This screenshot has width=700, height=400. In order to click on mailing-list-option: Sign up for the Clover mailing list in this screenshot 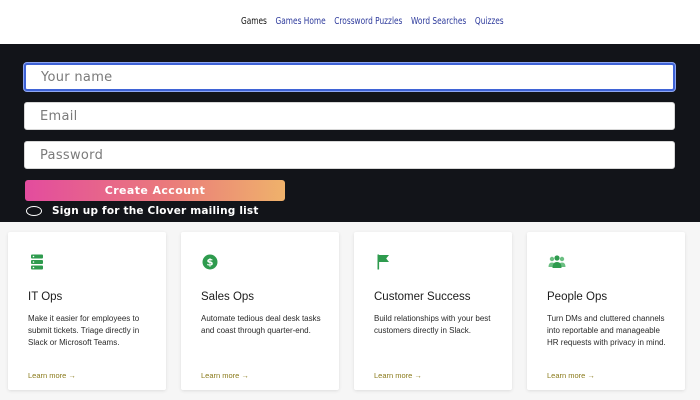, I will do `click(142, 211)`.